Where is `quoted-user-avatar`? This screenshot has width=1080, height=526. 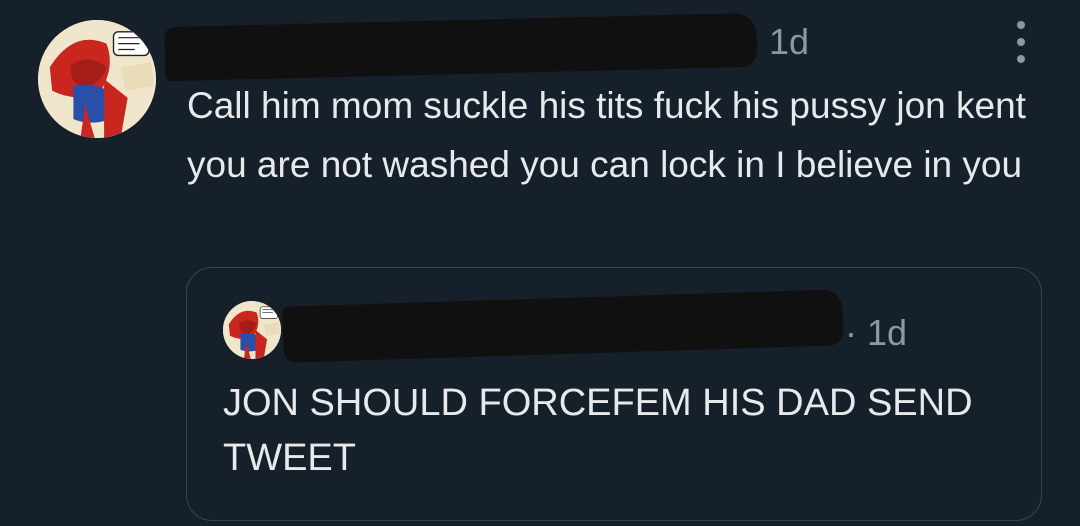
quoted-user-avatar is located at coordinates (252, 330).